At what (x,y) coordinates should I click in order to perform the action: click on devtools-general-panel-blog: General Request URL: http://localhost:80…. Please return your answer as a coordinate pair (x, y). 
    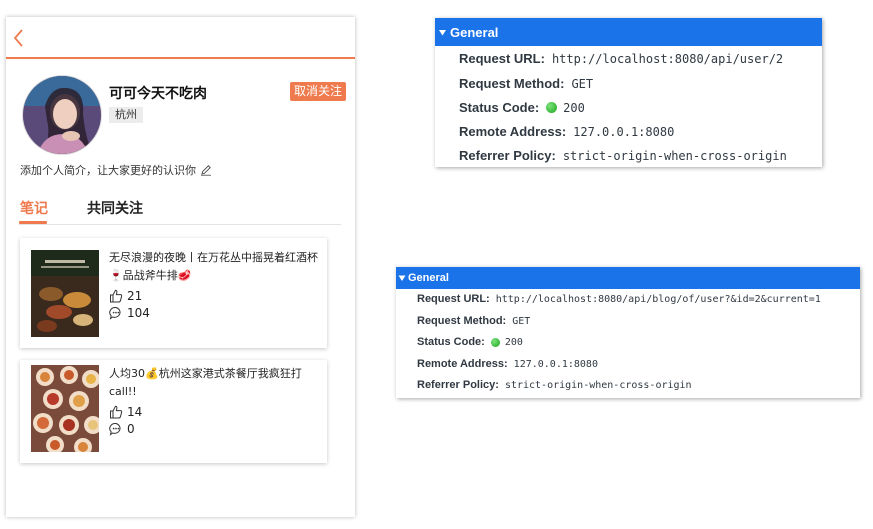
    Looking at the image, I should click on (628, 332).